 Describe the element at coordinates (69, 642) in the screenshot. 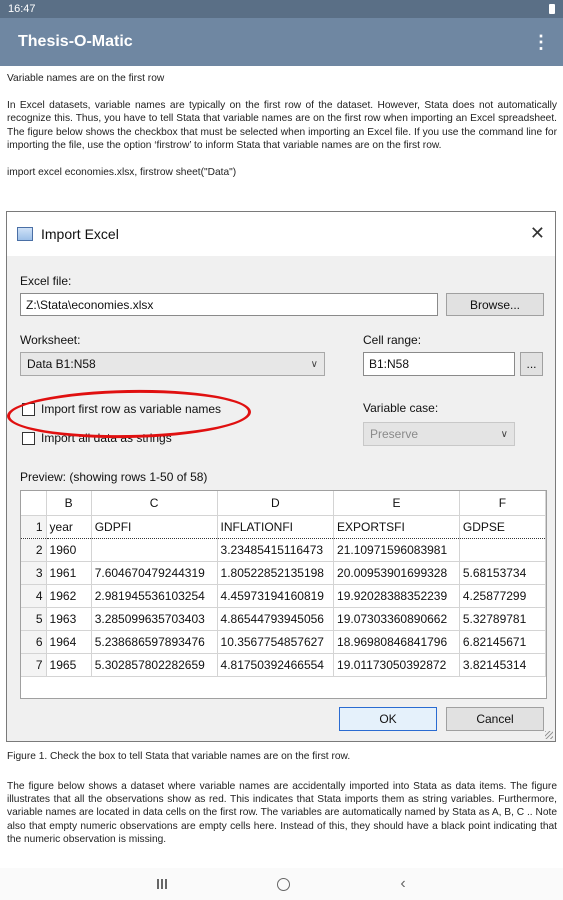

I see `table-cell: 1964` at that location.